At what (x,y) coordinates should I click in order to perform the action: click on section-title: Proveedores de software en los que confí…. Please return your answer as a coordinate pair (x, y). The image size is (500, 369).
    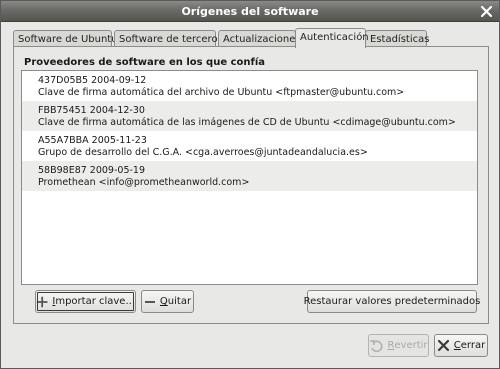
    Looking at the image, I should click on (145, 62).